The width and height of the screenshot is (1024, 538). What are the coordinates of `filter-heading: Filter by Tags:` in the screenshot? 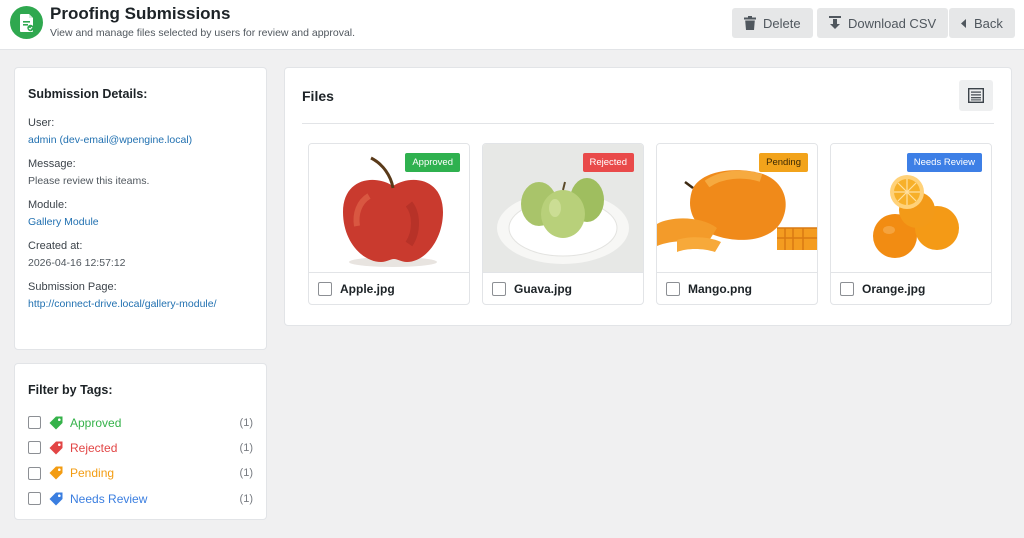 It's located at (70, 390).